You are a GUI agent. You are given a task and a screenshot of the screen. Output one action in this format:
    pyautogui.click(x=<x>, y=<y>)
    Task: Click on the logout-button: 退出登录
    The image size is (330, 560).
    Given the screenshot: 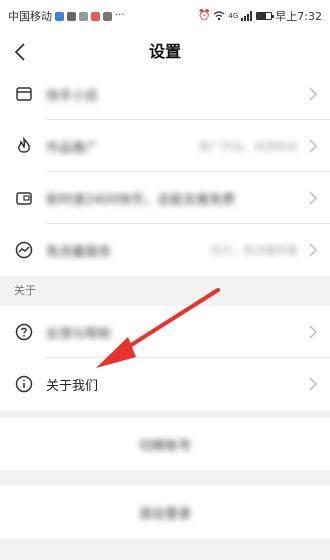 What is the action you would take?
    pyautogui.click(x=165, y=512)
    